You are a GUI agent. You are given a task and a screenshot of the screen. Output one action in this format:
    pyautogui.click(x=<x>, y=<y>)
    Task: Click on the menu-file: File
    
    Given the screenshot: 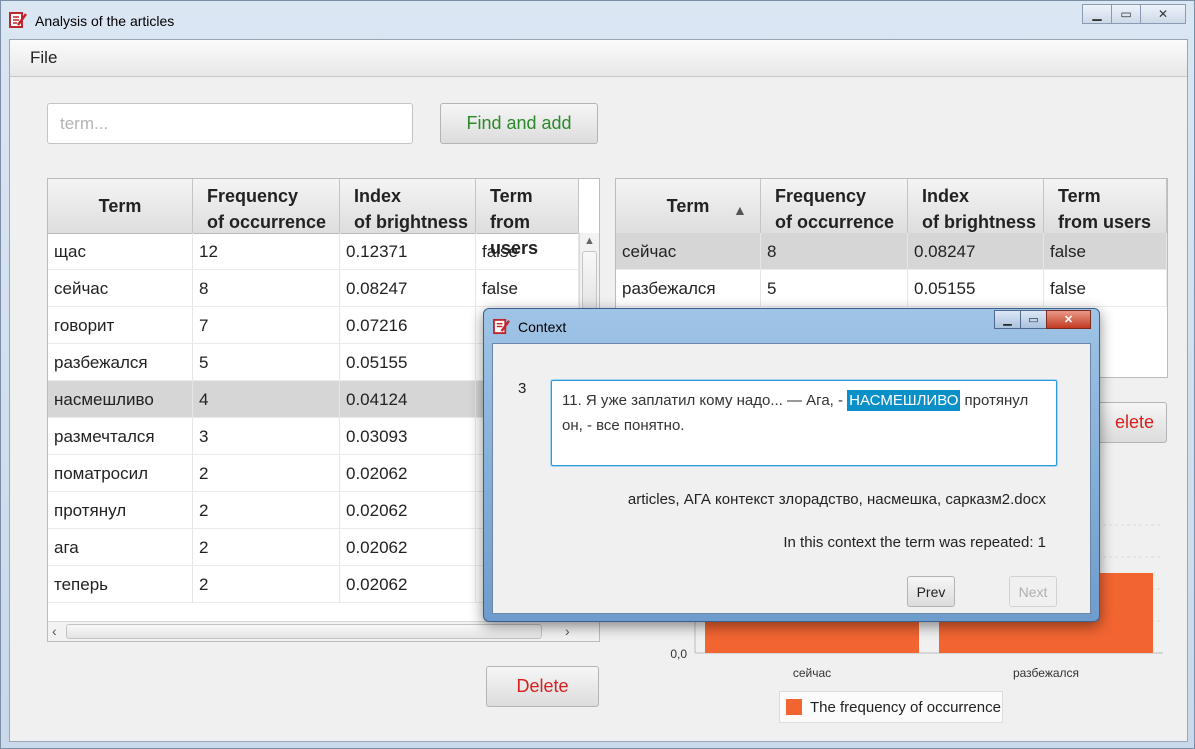 What is the action you would take?
    pyautogui.click(x=43, y=58)
    